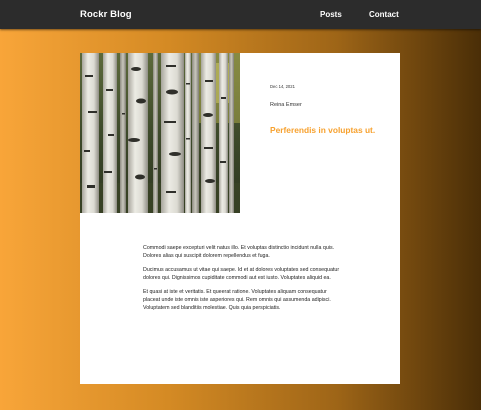 This screenshot has height=410, width=481. Describe the element at coordinates (323, 130) in the screenshot. I see `post-title: Perferendis in voluptas ut.` at that location.